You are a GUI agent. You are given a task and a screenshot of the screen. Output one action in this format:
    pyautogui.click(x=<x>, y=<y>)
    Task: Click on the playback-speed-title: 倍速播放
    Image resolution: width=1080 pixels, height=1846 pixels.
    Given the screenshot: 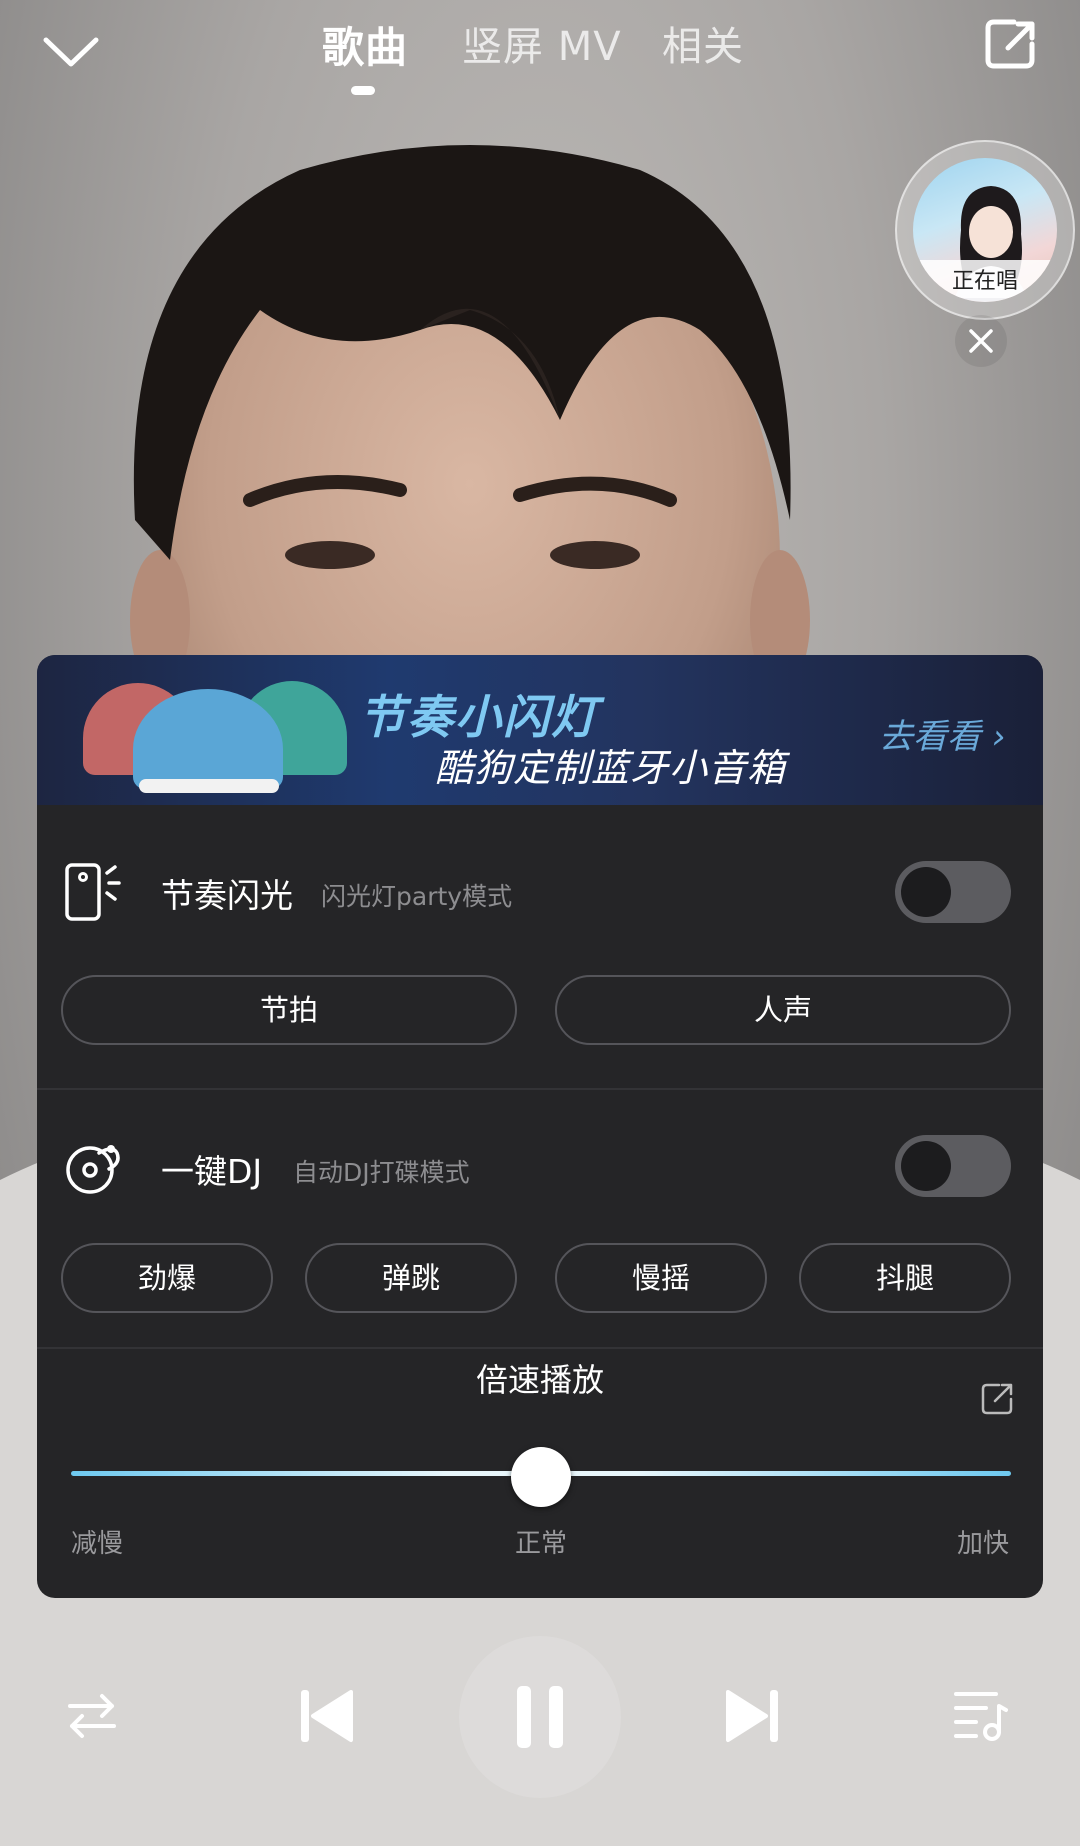 What is the action you would take?
    pyautogui.click(x=539, y=1380)
    